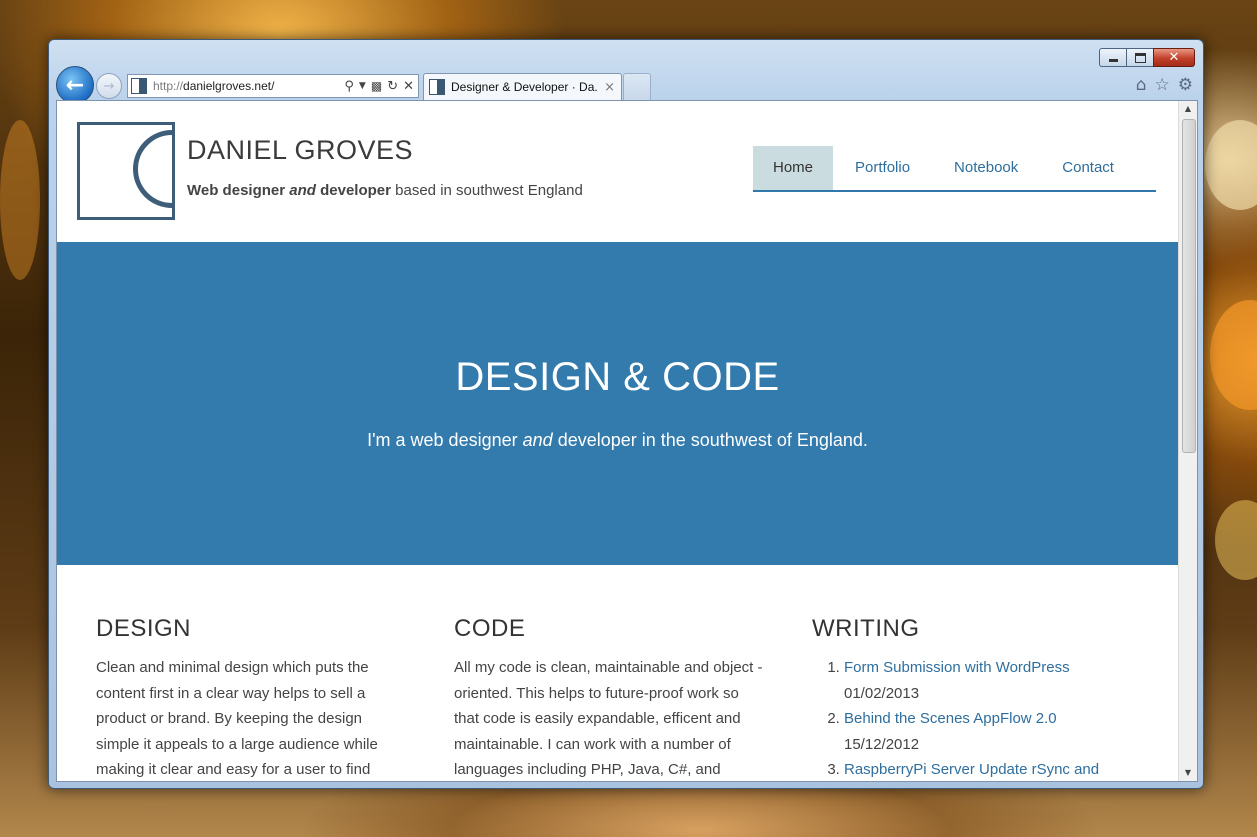 This screenshot has width=1257, height=837. I want to click on browser-toolbar: ⌂ ☆ ⚙, so click(1164, 85).